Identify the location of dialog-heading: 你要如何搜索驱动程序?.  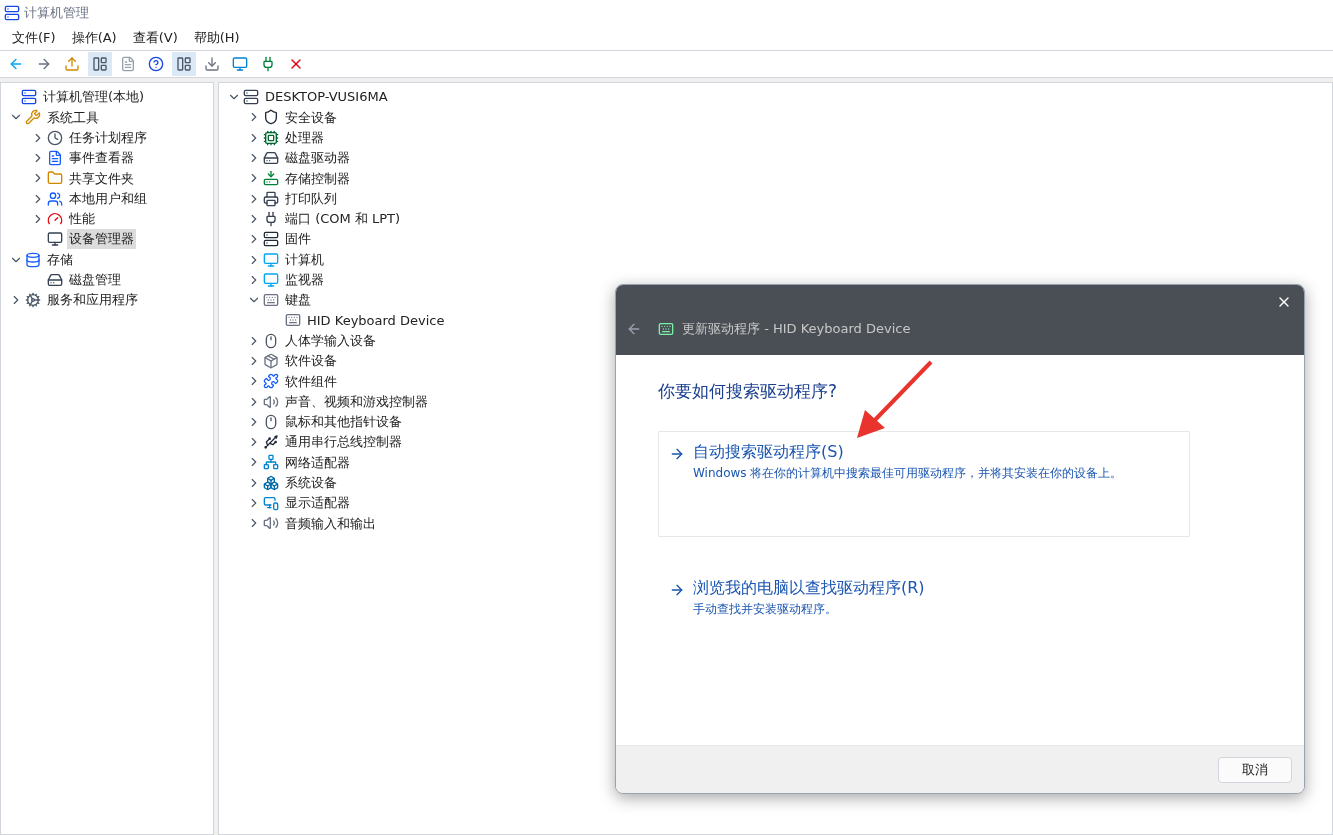
(748, 391).